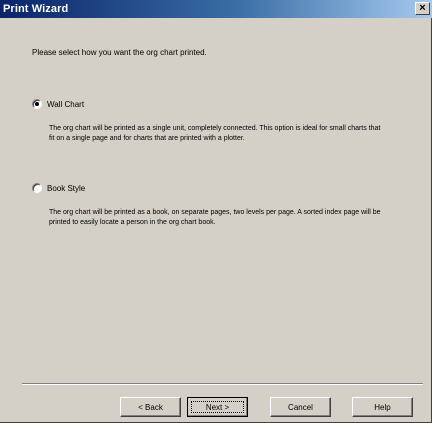  Describe the element at coordinates (66, 104) in the screenshot. I see `wall-chart-label: Wall Chart` at that location.